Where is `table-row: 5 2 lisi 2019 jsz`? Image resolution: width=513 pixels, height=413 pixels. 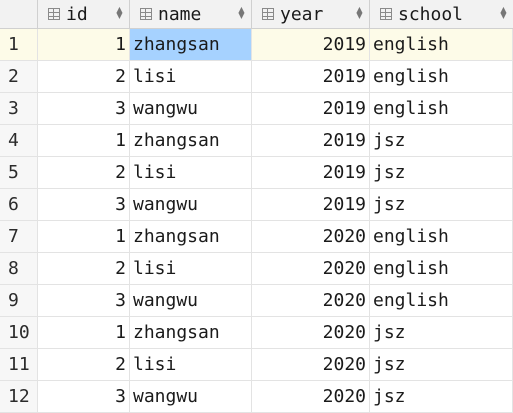 table-row: 5 2 lisi 2019 jsz is located at coordinates (256, 173).